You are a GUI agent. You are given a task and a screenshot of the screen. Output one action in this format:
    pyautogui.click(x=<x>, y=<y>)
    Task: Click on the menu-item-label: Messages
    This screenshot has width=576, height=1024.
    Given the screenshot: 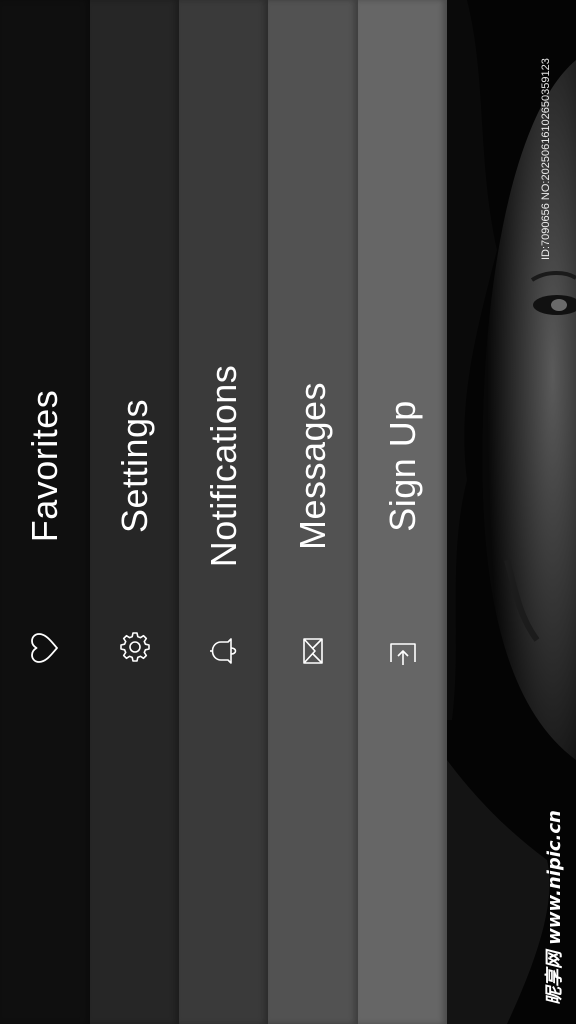 What is the action you would take?
    pyautogui.click(x=312, y=466)
    